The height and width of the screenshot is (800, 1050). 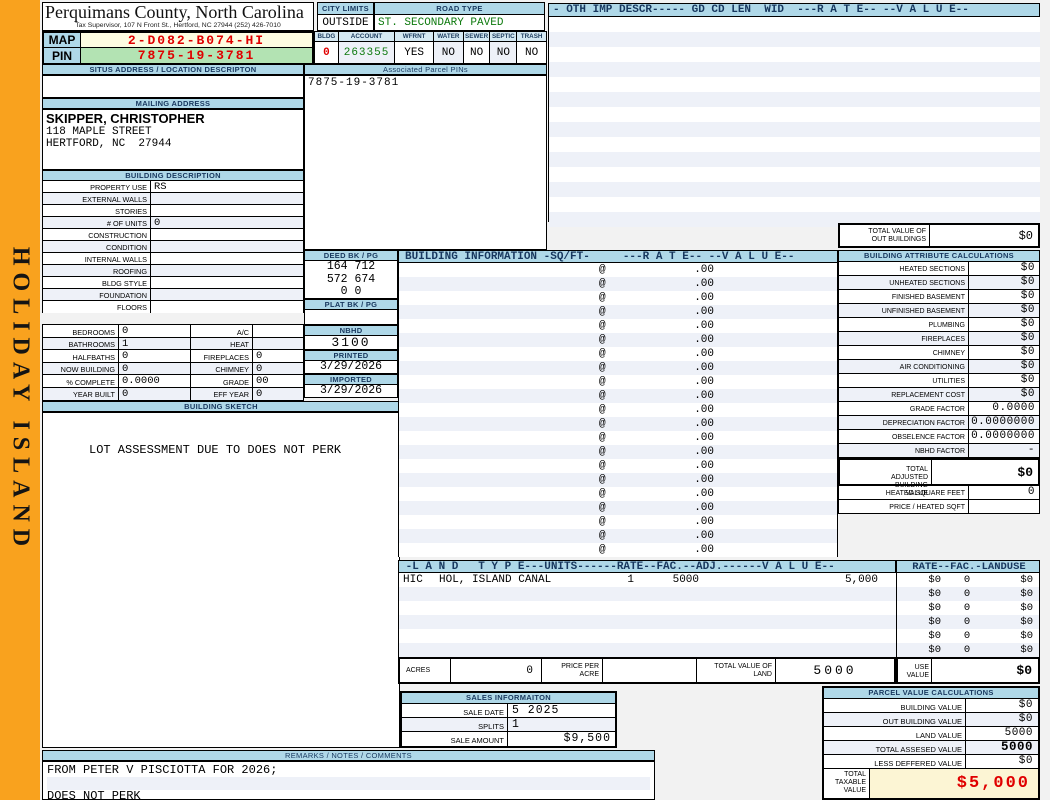 I want to click on total-adjusted-value: $0, so click(x=1025, y=472).